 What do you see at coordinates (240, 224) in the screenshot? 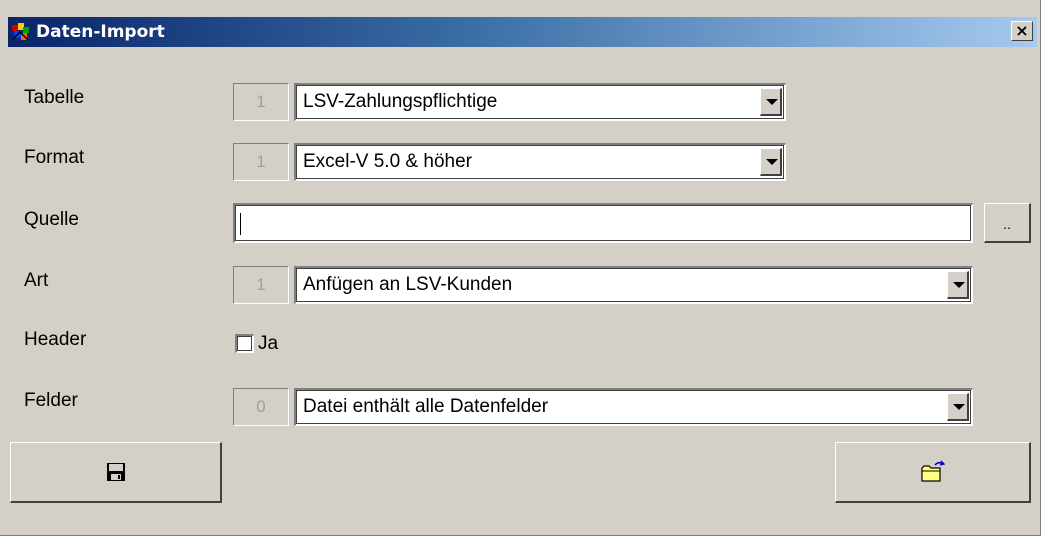
I see `text-caret` at bounding box center [240, 224].